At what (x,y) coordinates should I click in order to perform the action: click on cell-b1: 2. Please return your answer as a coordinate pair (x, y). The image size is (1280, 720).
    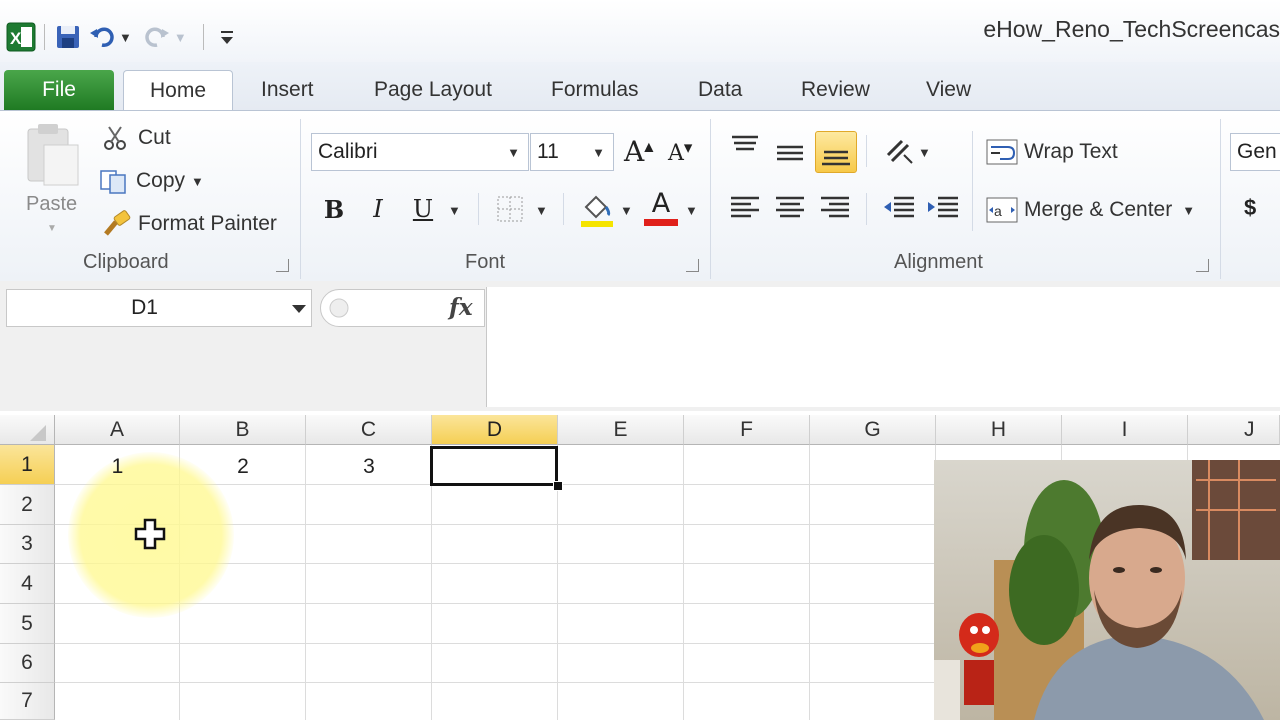
    Looking at the image, I should click on (243, 467).